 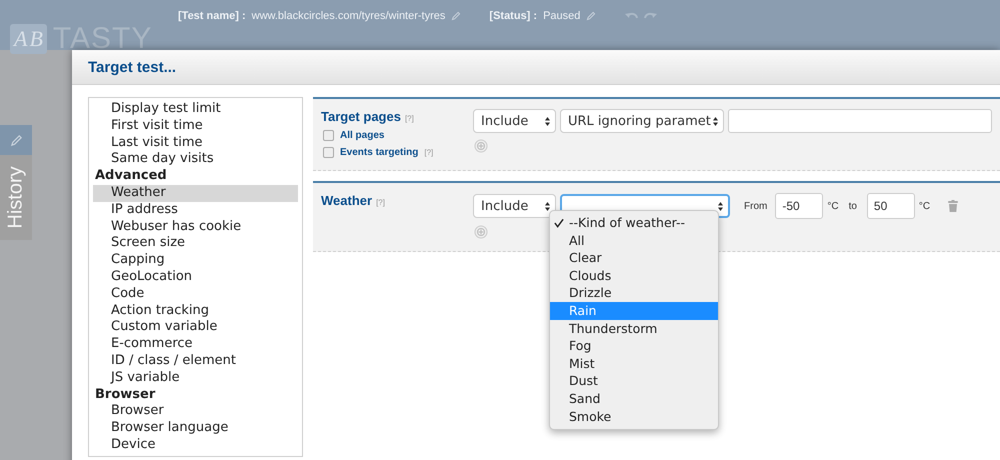 I want to click on from-label: From, so click(x=756, y=206).